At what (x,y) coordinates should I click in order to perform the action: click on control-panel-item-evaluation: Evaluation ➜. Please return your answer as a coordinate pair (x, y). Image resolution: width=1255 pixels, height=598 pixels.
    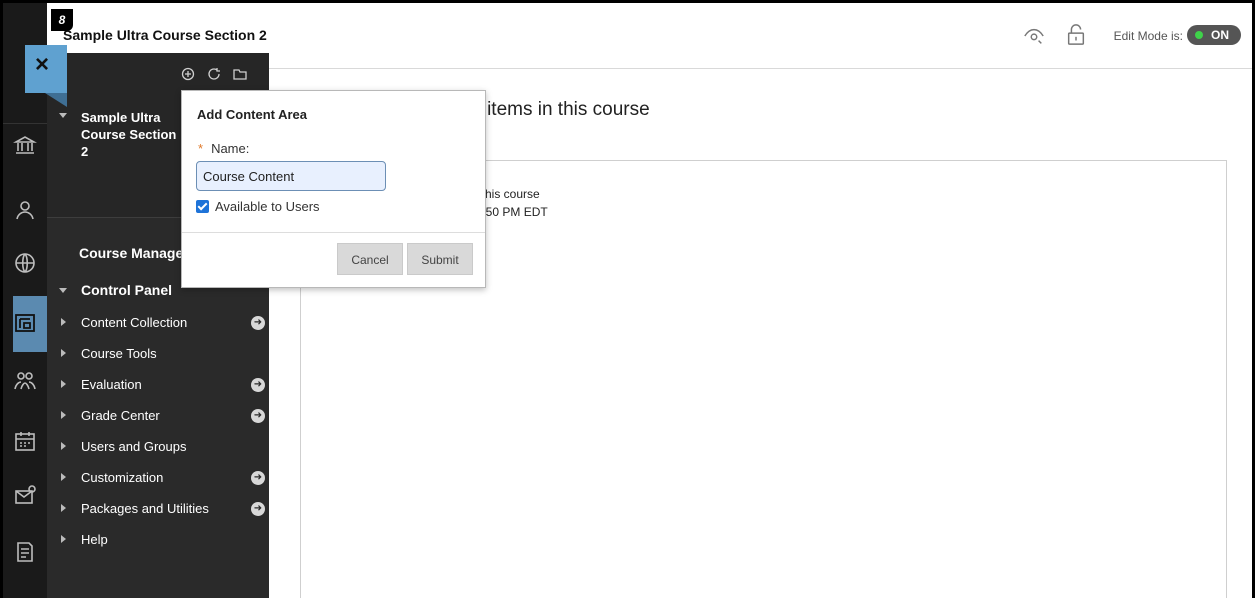
    Looking at the image, I should click on (164, 384).